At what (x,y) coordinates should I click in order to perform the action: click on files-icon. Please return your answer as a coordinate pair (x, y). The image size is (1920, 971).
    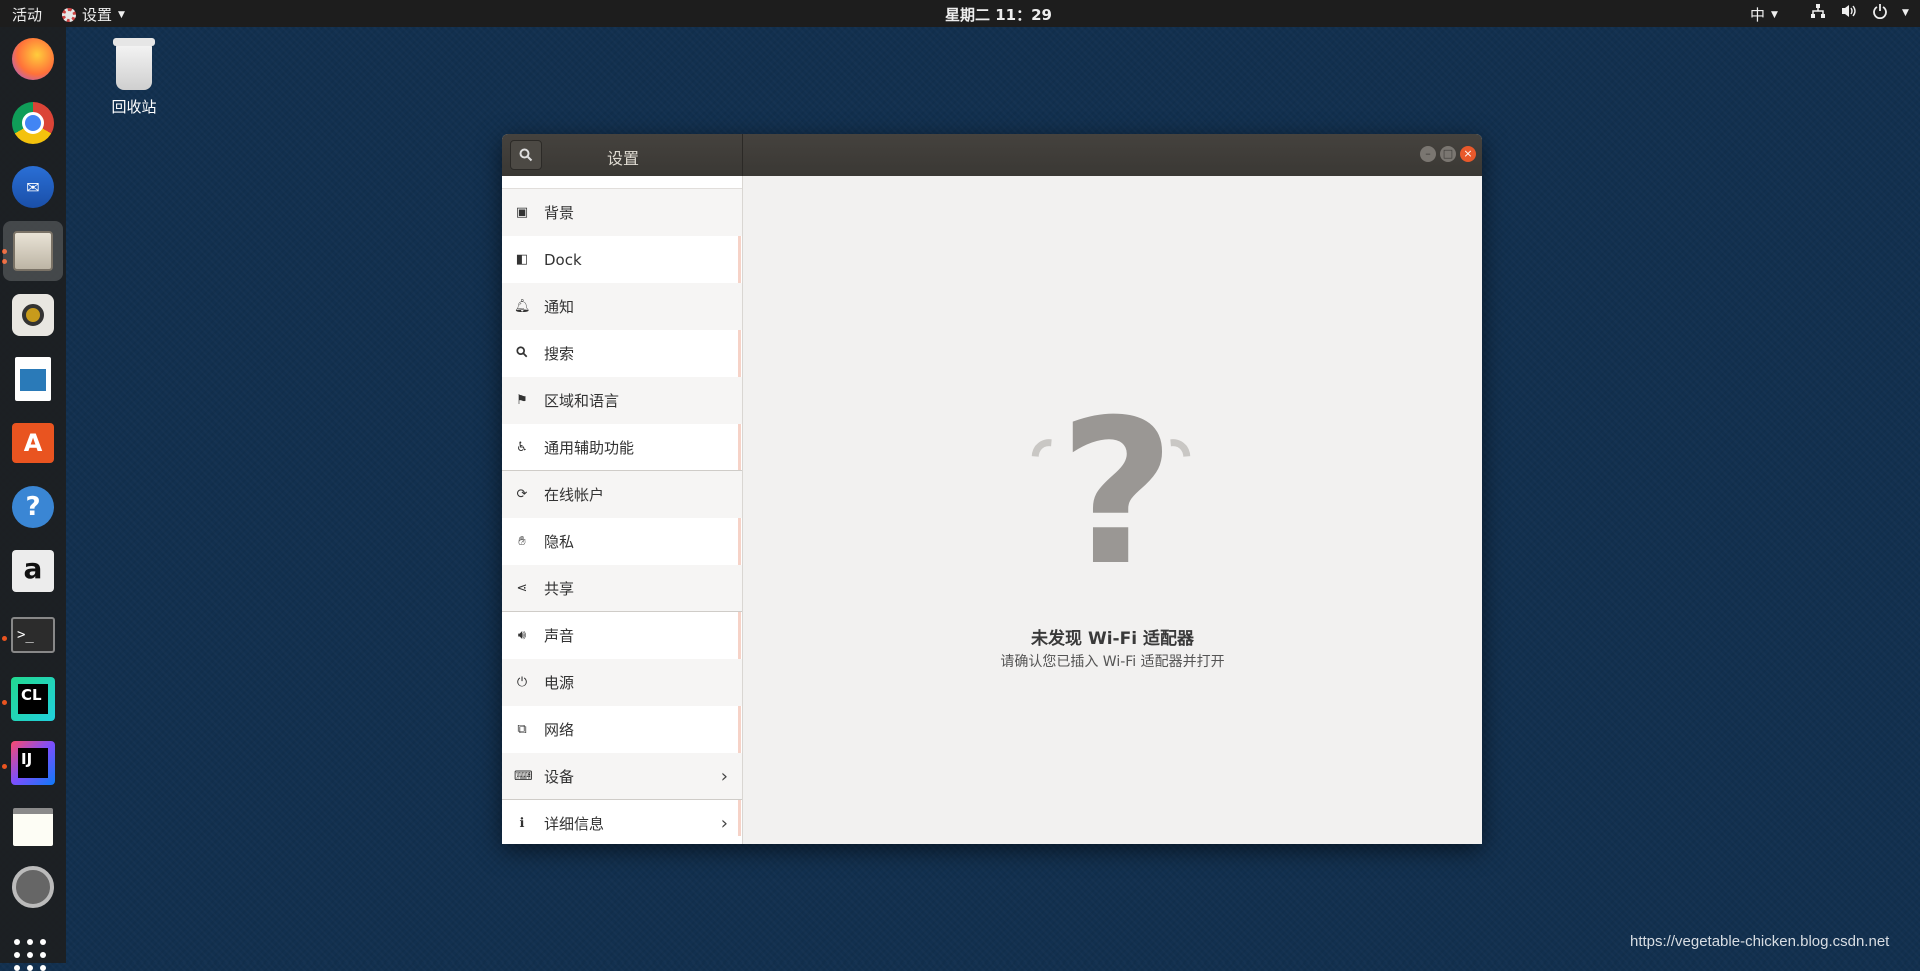
    Looking at the image, I should click on (33, 251).